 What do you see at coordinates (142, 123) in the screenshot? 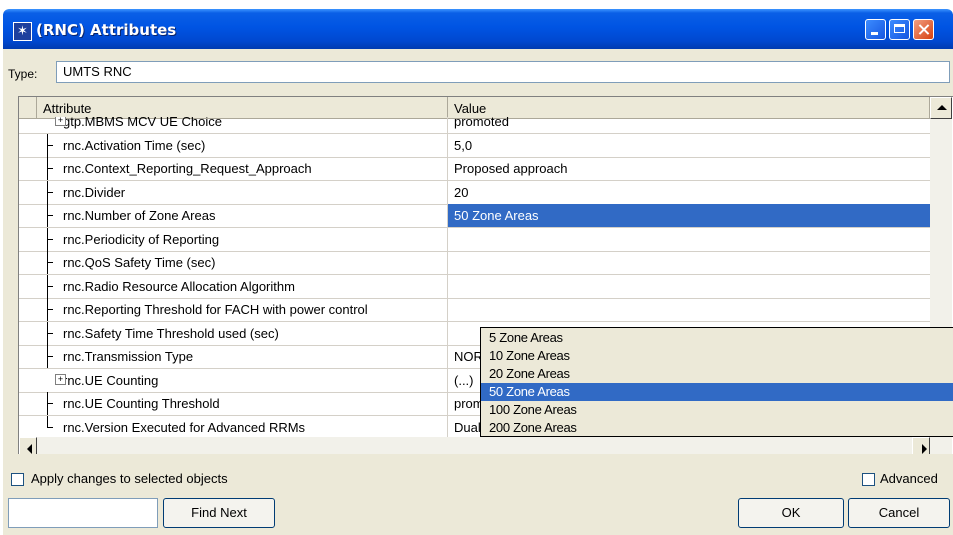
I see `attribute-name: gtp.MBMS MCV UE Choice` at bounding box center [142, 123].